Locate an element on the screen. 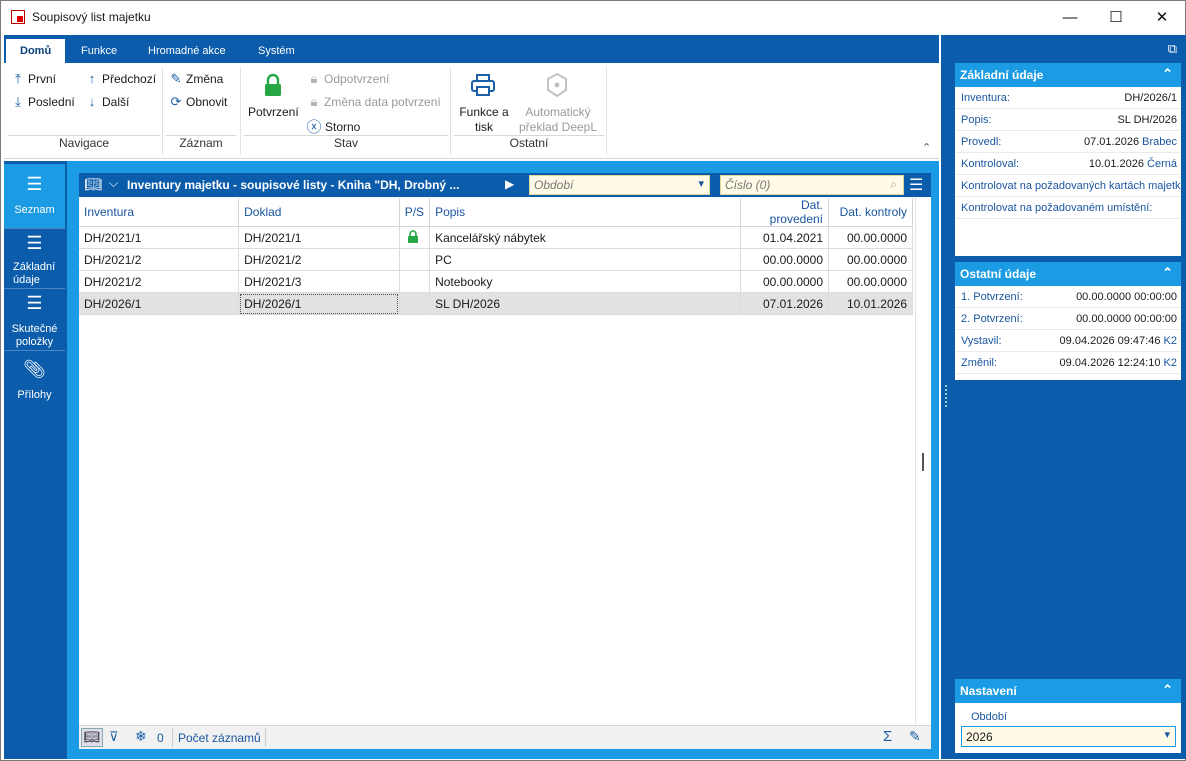  scroll-thumb is located at coordinates (923, 462).